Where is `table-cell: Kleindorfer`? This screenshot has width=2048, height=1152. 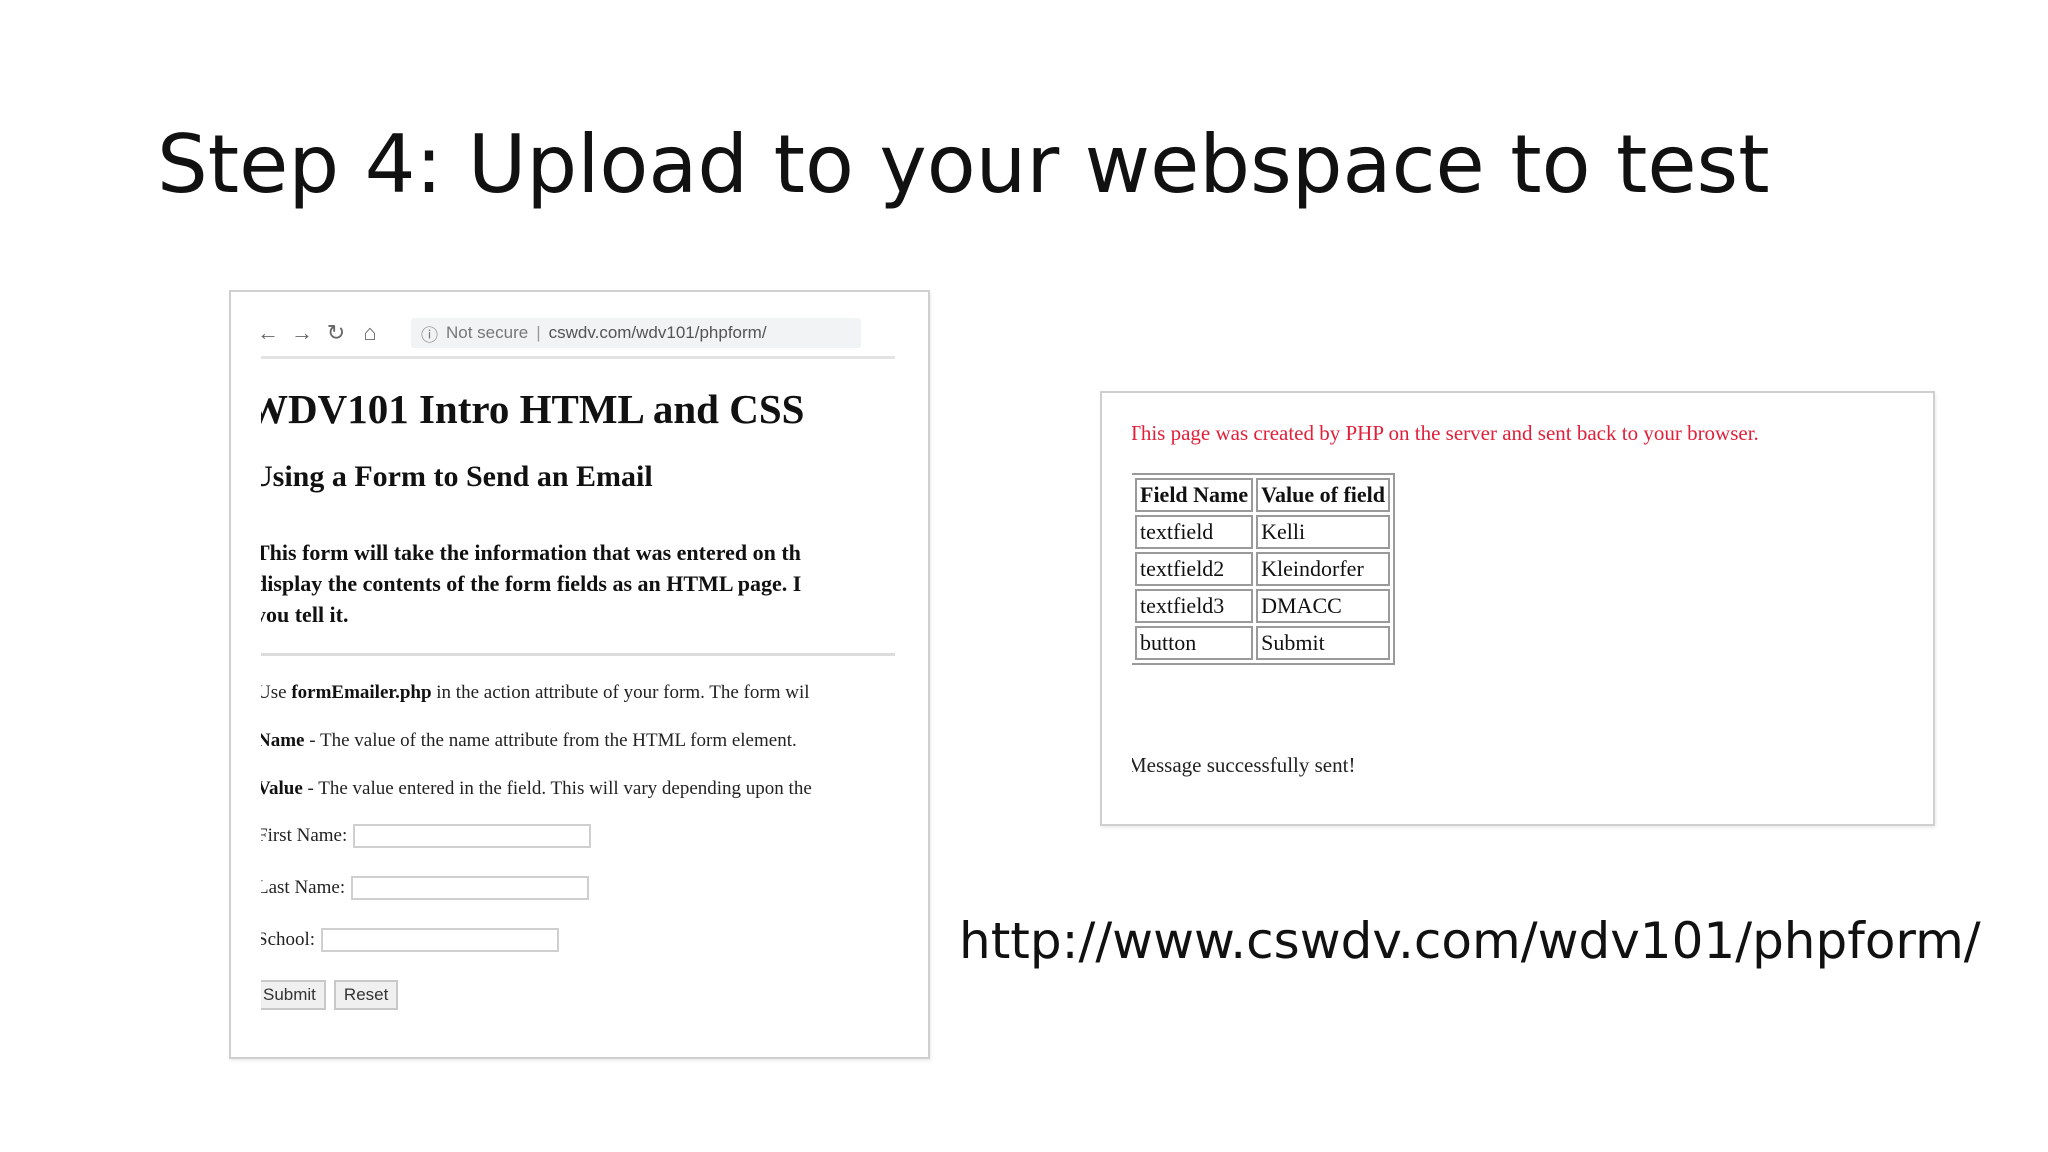 table-cell: Kleindorfer is located at coordinates (1323, 569).